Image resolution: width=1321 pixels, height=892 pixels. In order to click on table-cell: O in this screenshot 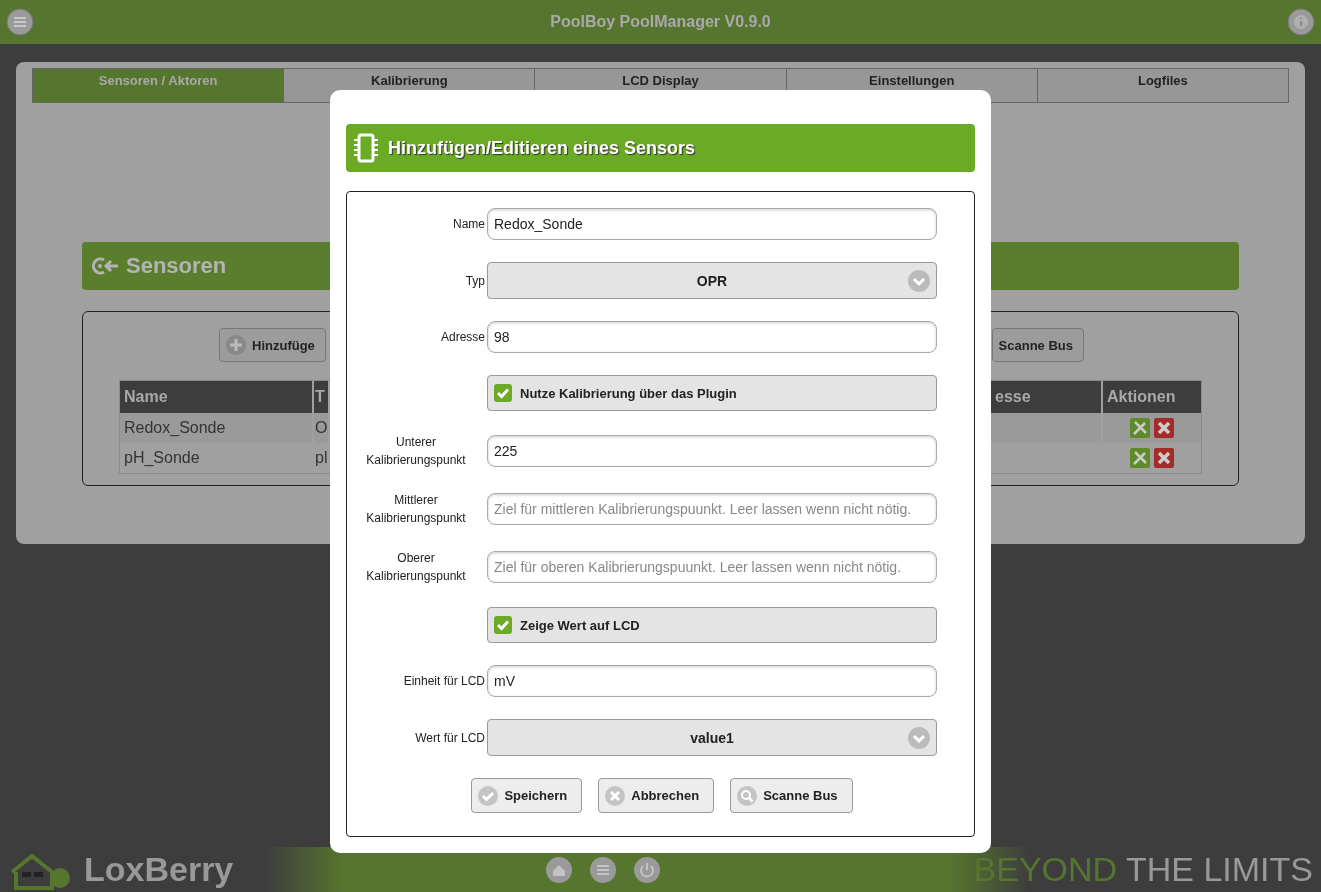, I will do `click(321, 428)`.